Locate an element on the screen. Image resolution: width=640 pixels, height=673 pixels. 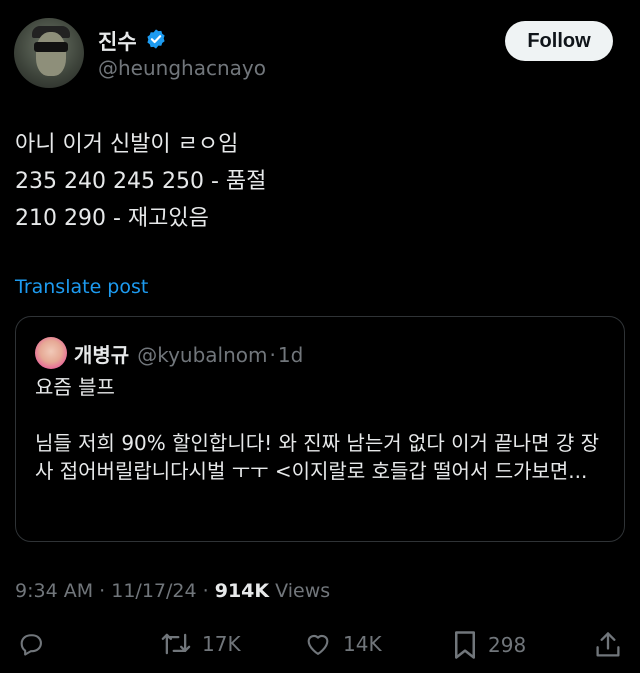
repost-button: 17K is located at coordinates (200, 644).